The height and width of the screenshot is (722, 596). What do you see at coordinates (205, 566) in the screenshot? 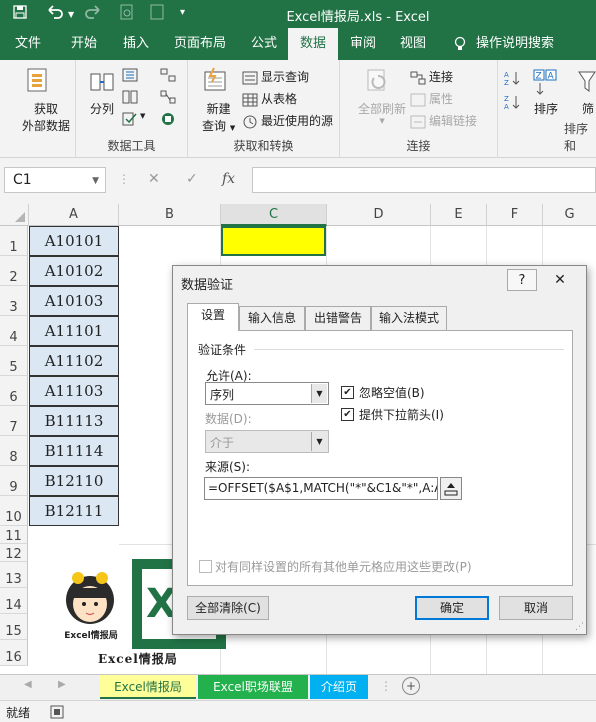
I see `apply-all-checkbox` at bounding box center [205, 566].